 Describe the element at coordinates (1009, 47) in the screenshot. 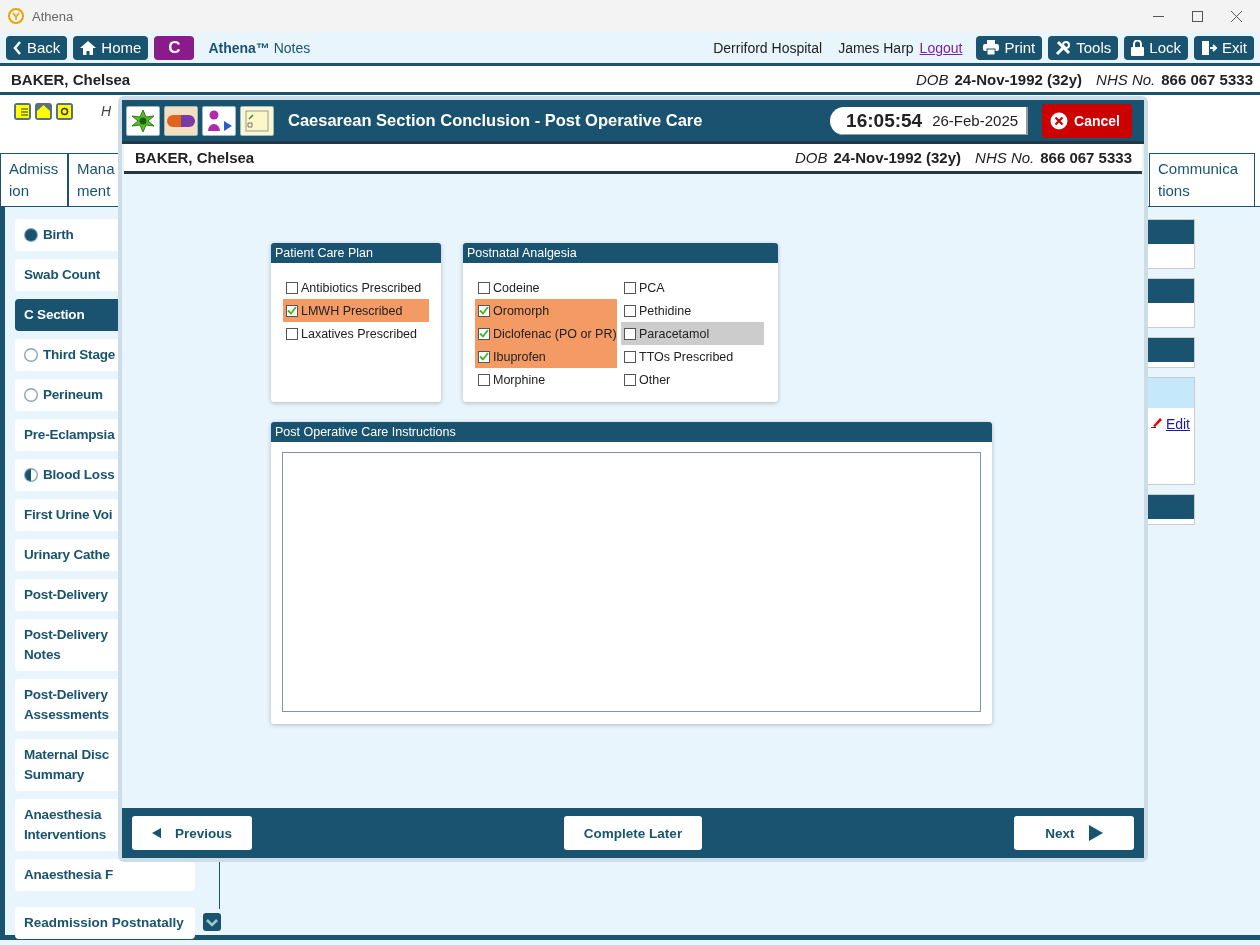

I see `print-button: Print` at that location.